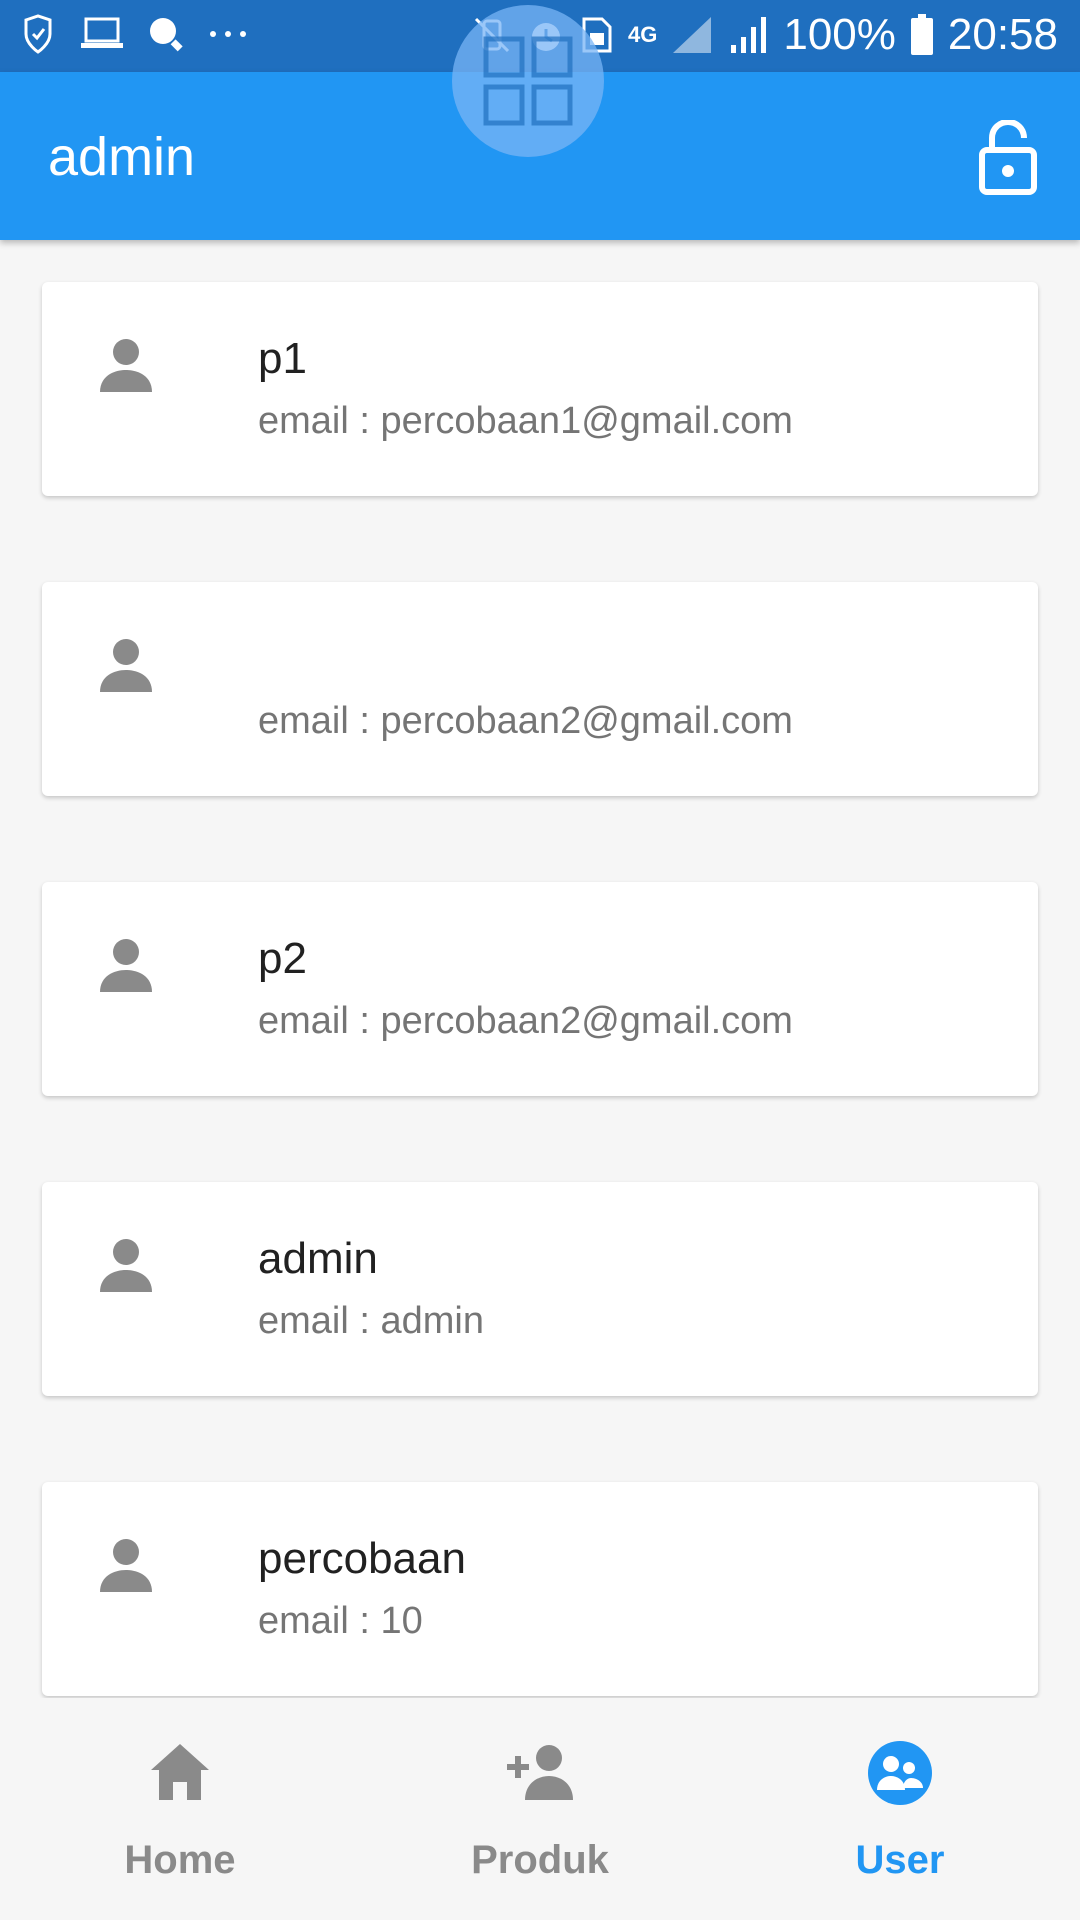 This screenshot has height=1920, width=1080. What do you see at coordinates (642, 34) in the screenshot?
I see `network-type: 4G` at bounding box center [642, 34].